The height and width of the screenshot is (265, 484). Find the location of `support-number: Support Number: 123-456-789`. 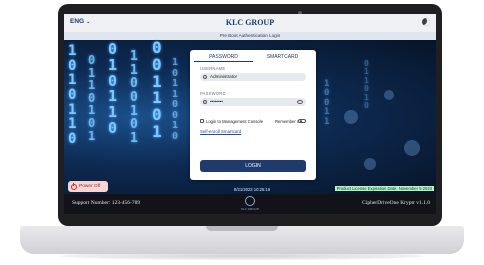

support-number: Support Number: 123-456-789 is located at coordinates (106, 203).